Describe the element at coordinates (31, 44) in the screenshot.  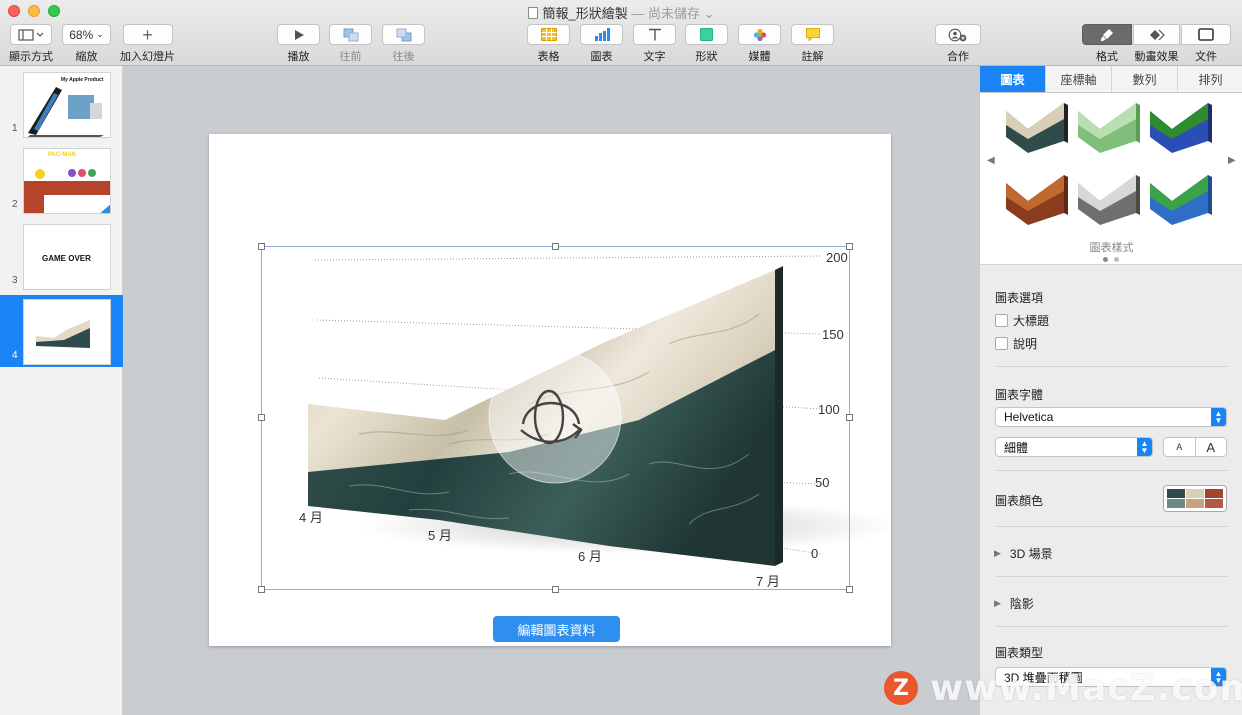
I see `view-menu: 顯示方式` at that location.